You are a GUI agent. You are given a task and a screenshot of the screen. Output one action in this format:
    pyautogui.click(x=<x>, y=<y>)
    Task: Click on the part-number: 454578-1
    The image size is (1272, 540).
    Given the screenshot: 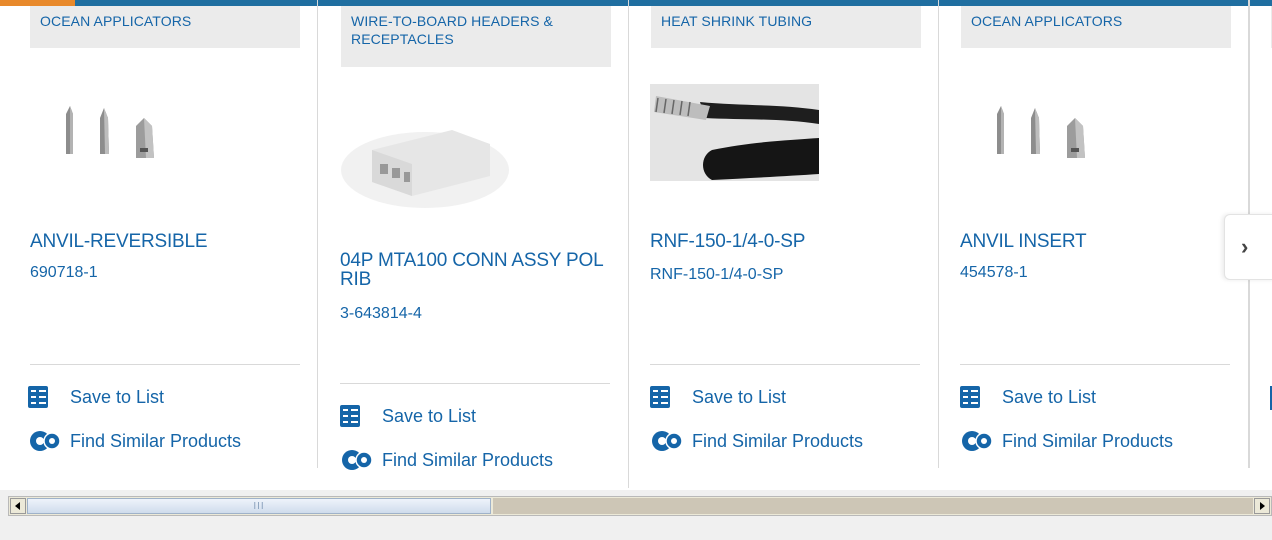 What is the action you would take?
    pyautogui.click(x=994, y=273)
    